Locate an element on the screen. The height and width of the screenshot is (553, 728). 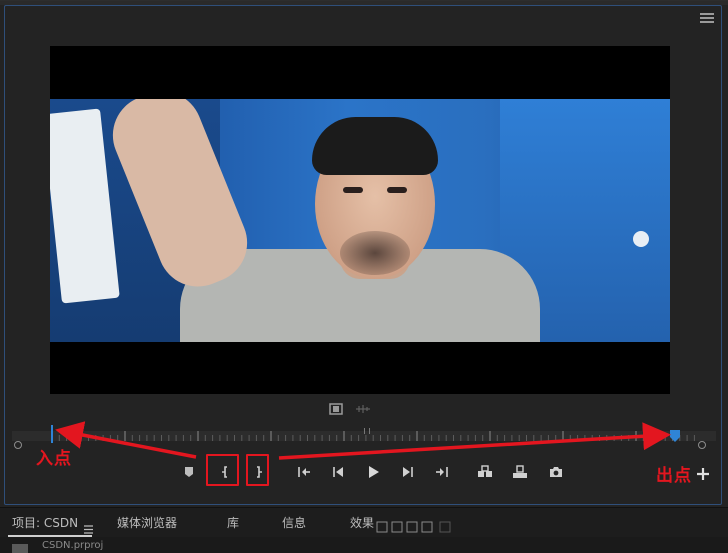
drag-video-icon is located at coordinates (336, 407).